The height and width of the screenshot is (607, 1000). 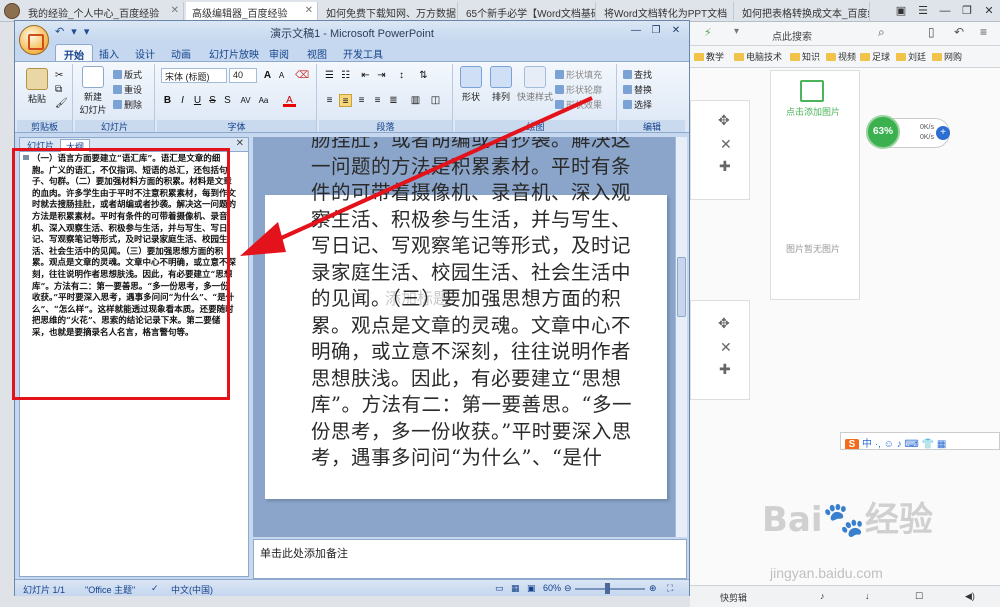 What do you see at coordinates (263, 100) in the screenshot?
I see `change-case-icon: Aa` at bounding box center [263, 100].